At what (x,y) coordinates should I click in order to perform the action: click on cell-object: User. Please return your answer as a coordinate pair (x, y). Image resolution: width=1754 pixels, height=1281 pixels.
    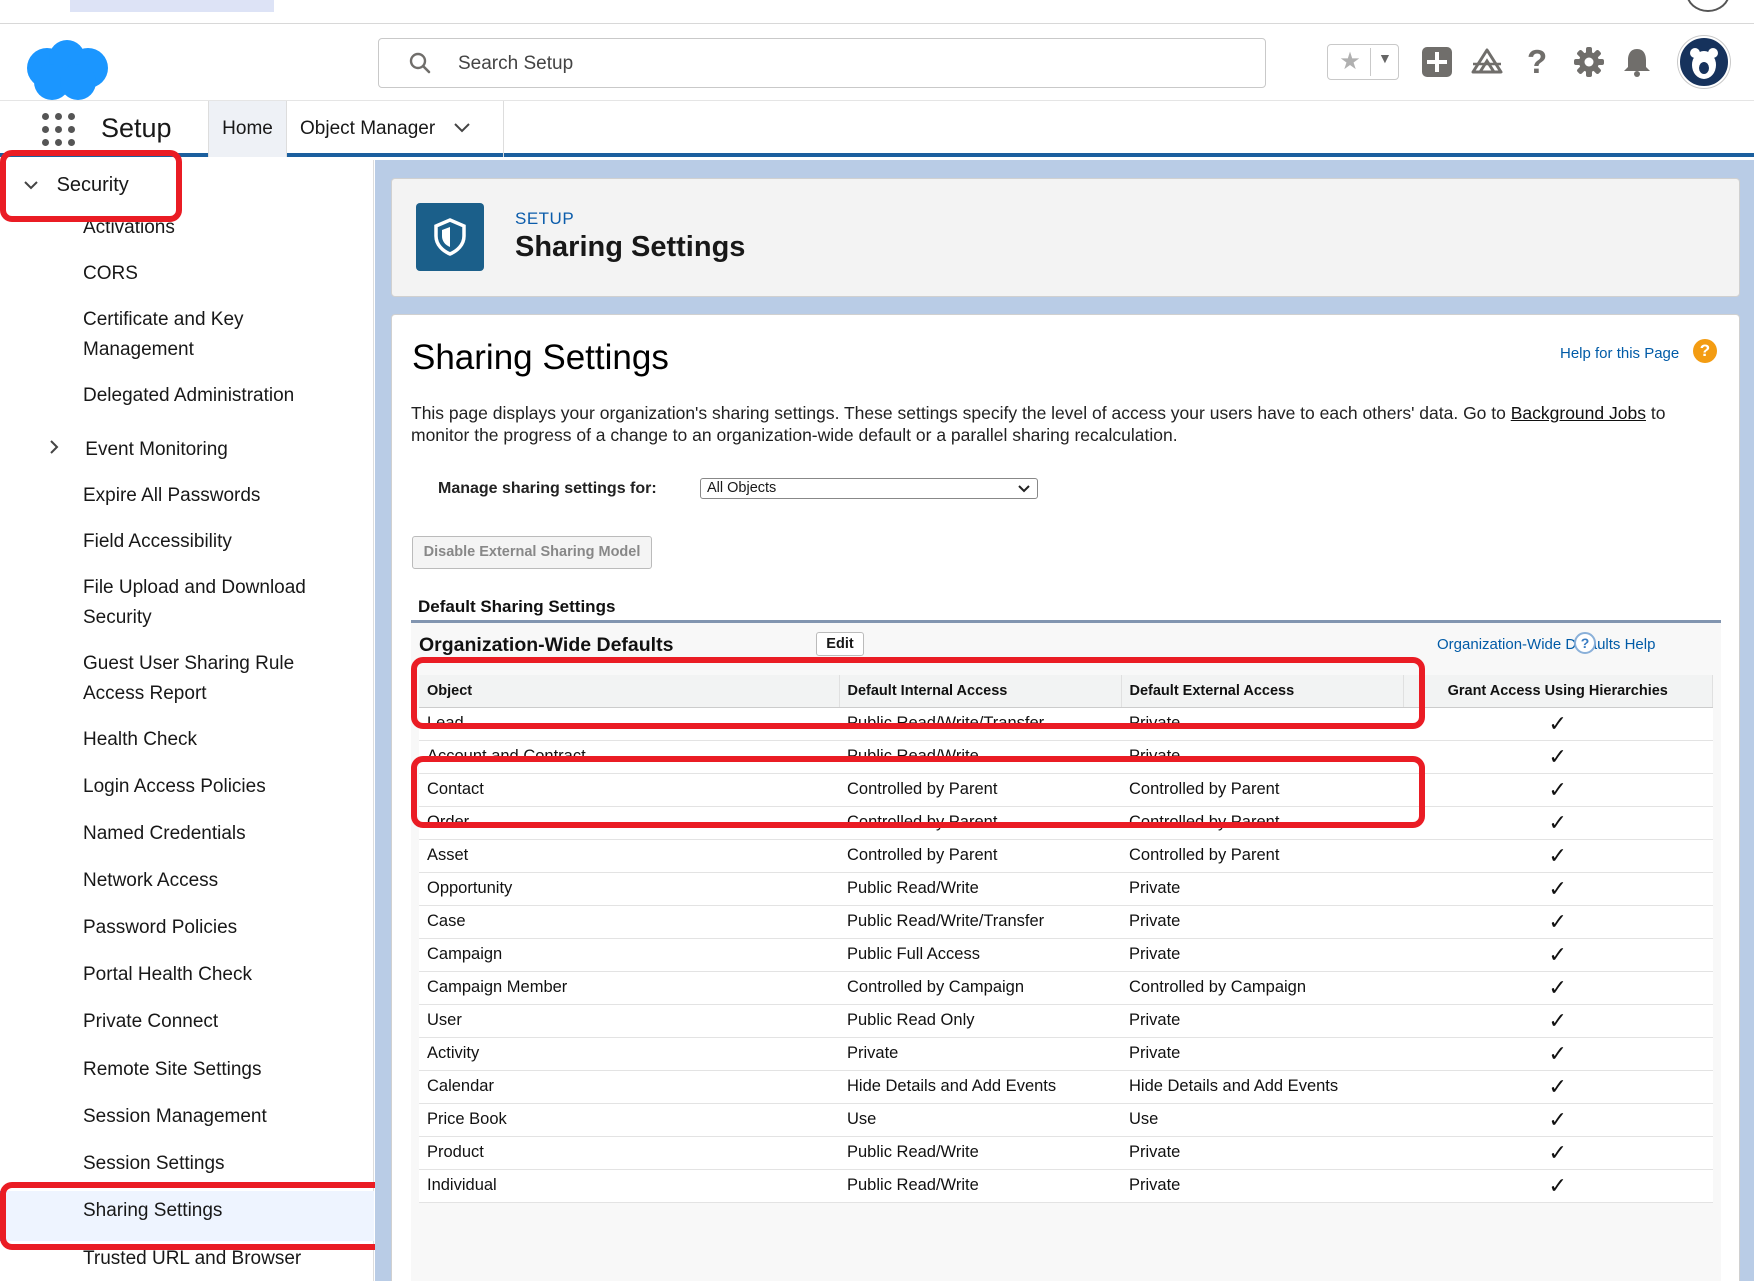
    Looking at the image, I should click on (629, 1021).